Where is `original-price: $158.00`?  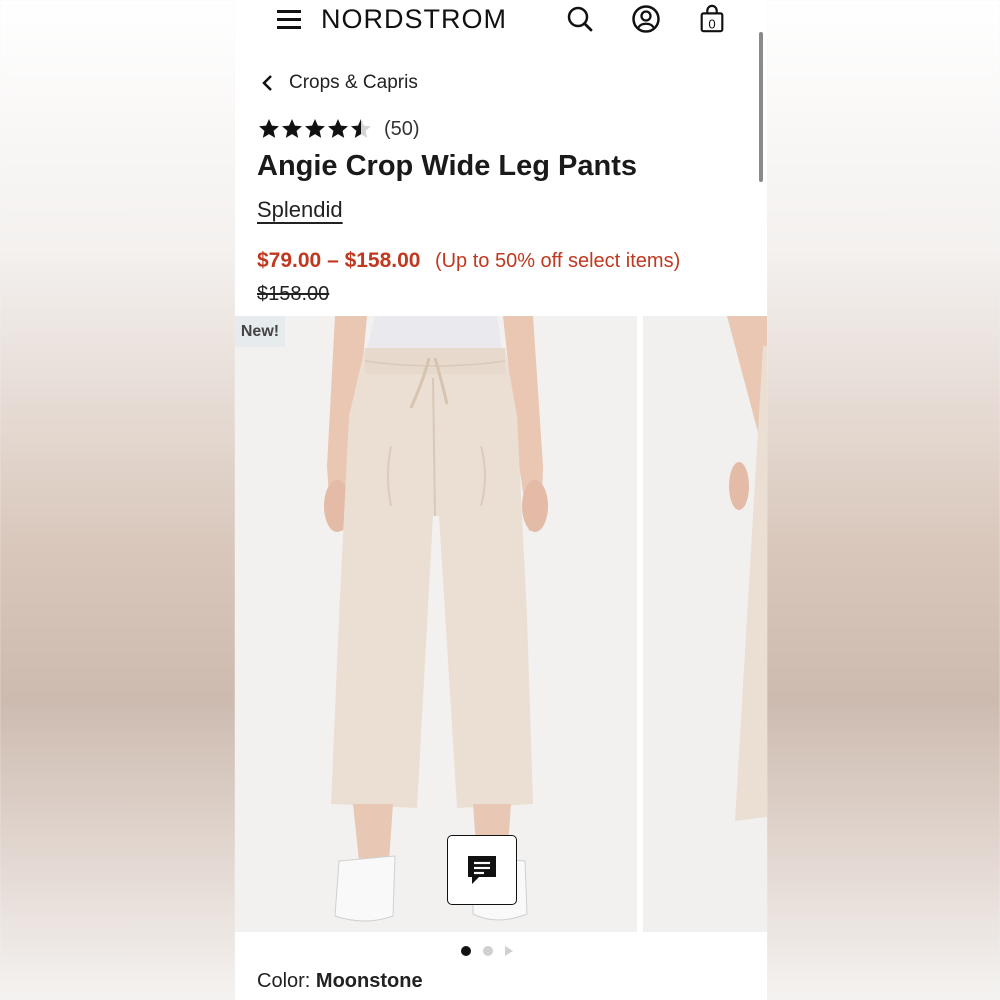 original-price: $158.00 is located at coordinates (293, 294).